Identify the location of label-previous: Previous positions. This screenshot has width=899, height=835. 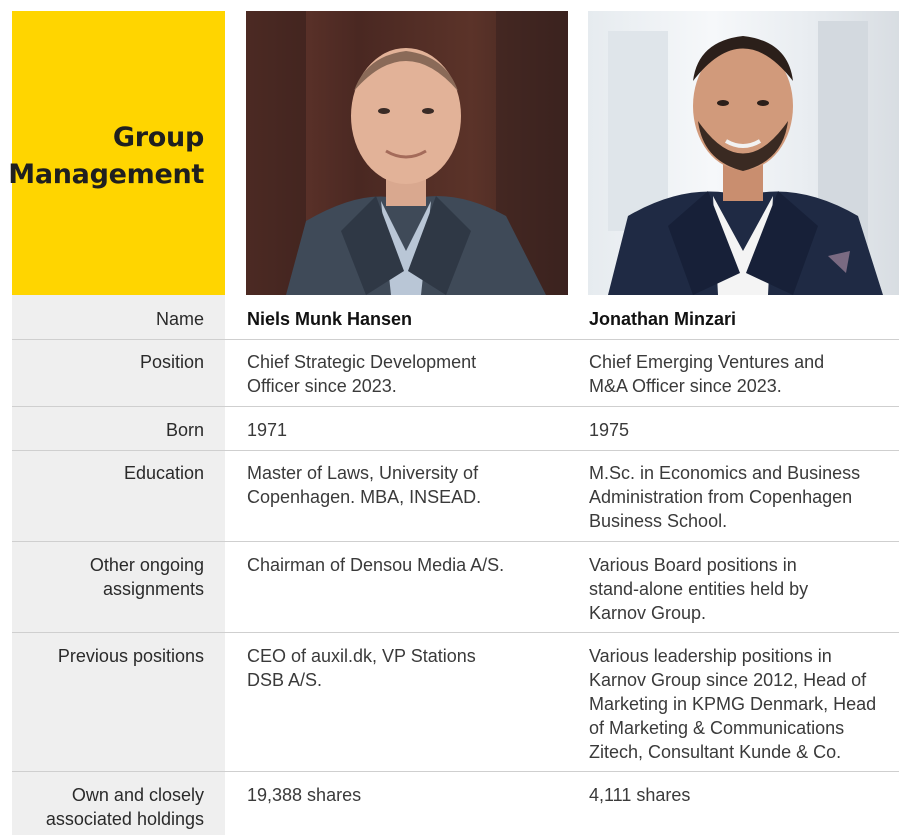
(130, 656).